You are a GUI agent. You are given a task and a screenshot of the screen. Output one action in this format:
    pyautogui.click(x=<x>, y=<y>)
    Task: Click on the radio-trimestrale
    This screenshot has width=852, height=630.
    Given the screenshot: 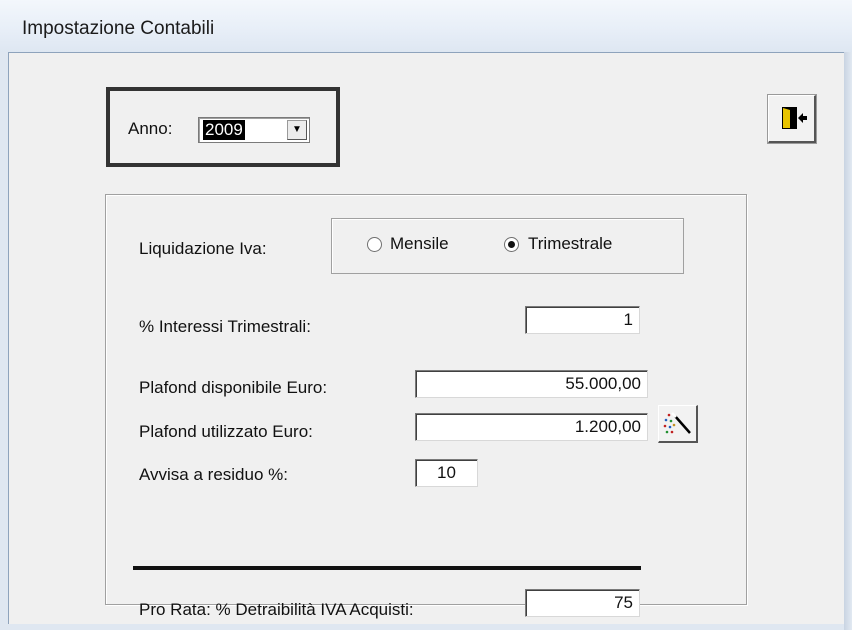 What is the action you would take?
    pyautogui.click(x=511, y=244)
    